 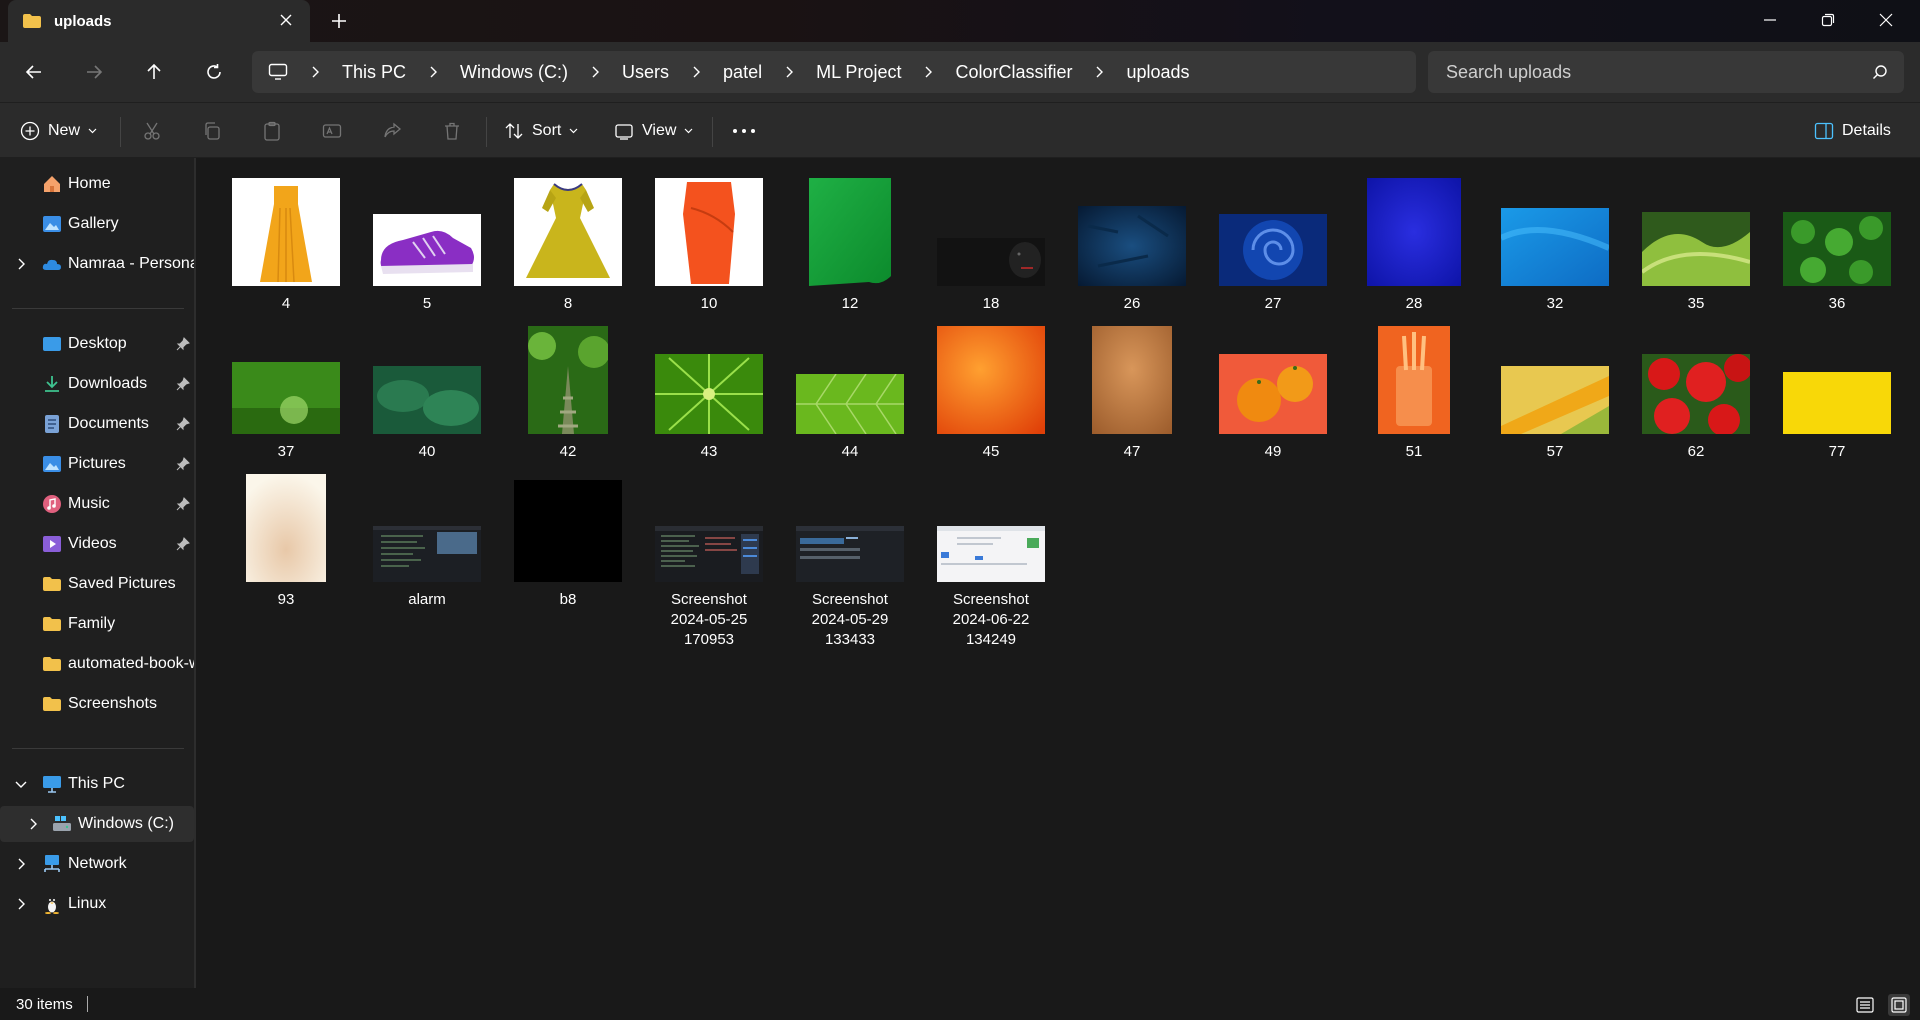 I want to click on desktop-icon, so click(x=52, y=344).